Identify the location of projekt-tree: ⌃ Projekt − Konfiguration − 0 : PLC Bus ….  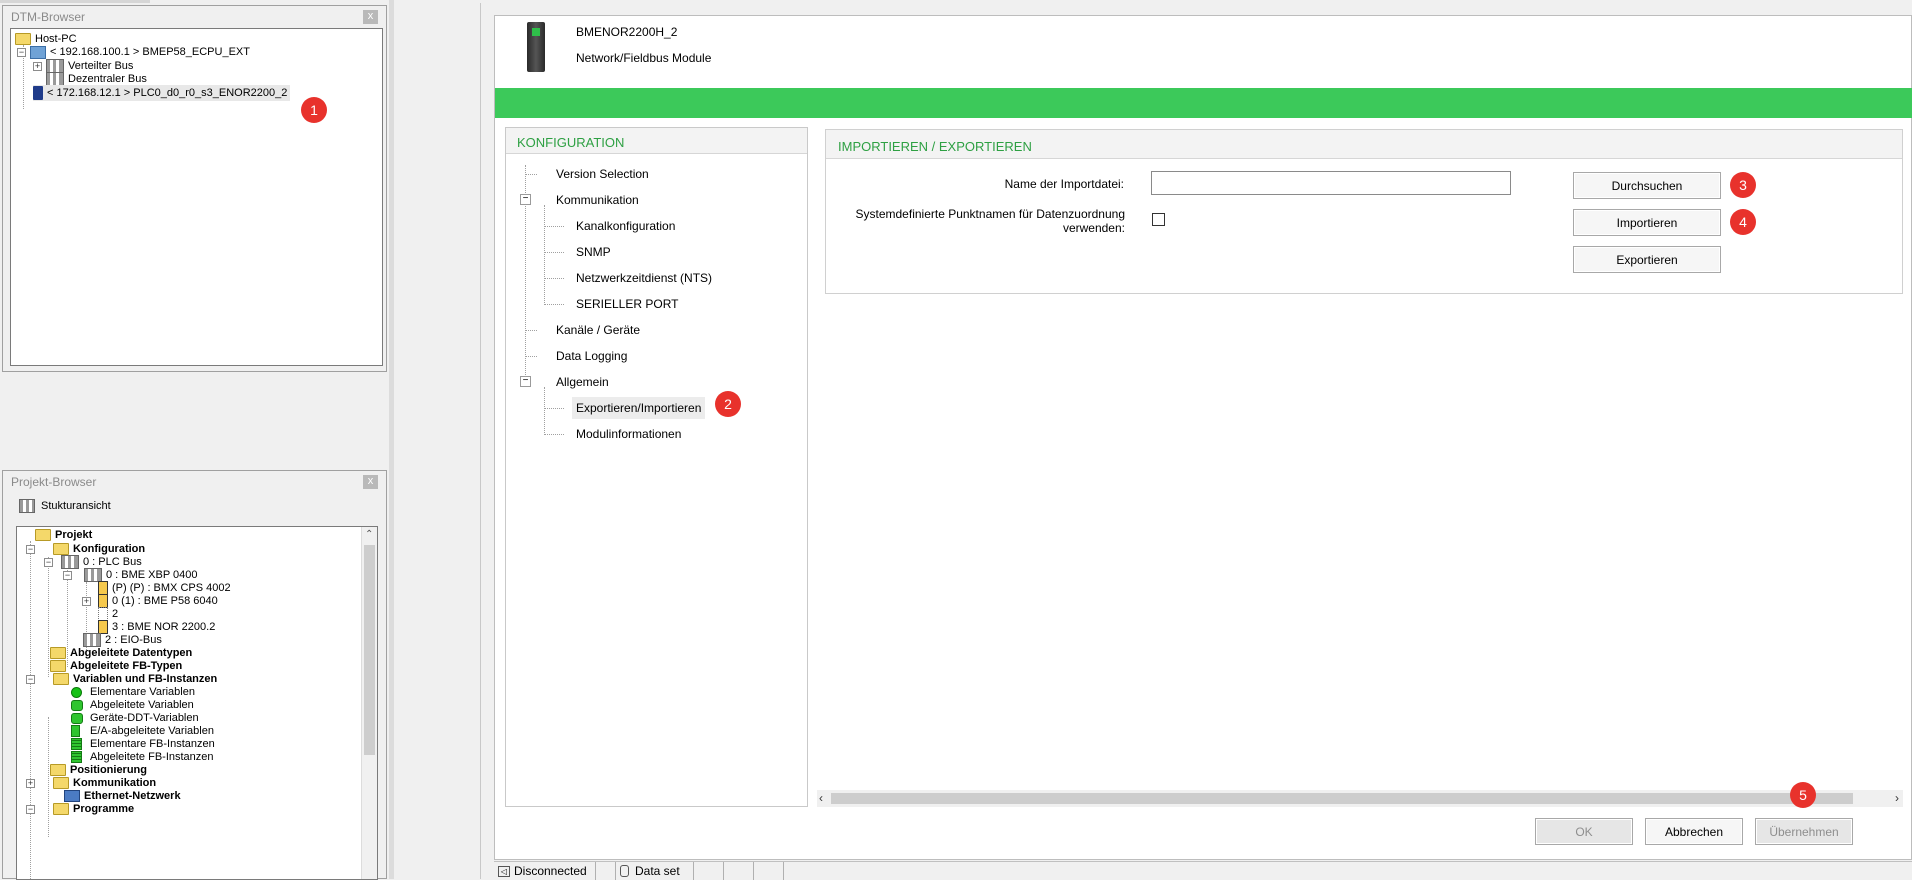
(197, 703).